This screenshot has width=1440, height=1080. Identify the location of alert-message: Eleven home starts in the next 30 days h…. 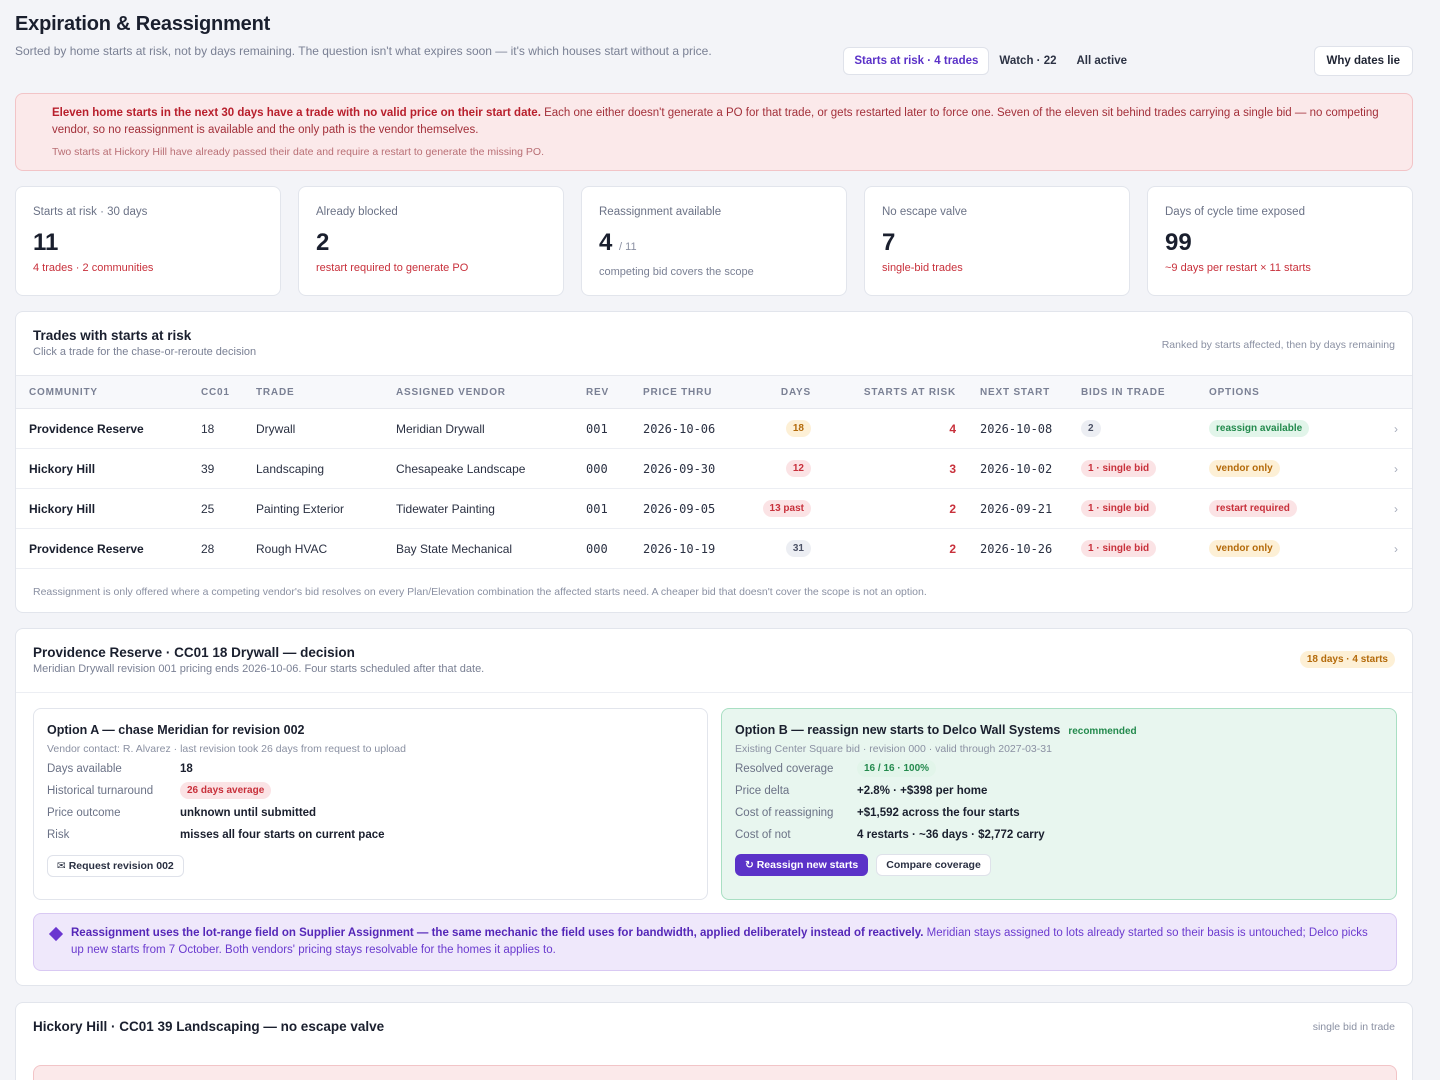
(724, 122).